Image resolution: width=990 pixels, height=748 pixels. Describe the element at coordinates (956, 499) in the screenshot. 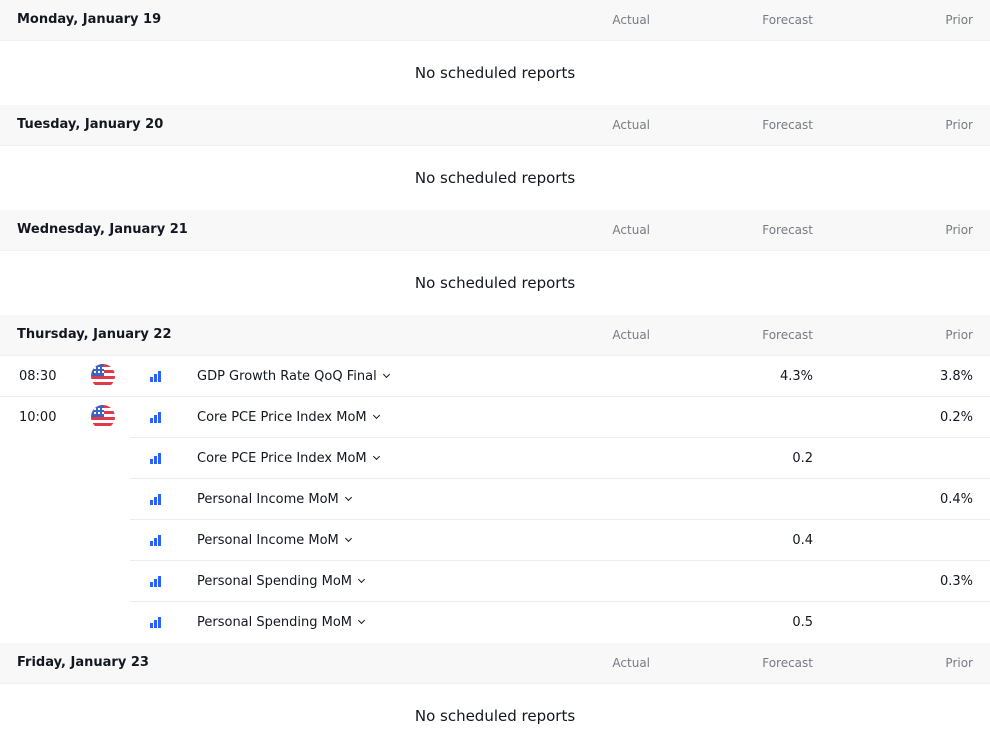

I see `event-prior: 0.4%` at that location.